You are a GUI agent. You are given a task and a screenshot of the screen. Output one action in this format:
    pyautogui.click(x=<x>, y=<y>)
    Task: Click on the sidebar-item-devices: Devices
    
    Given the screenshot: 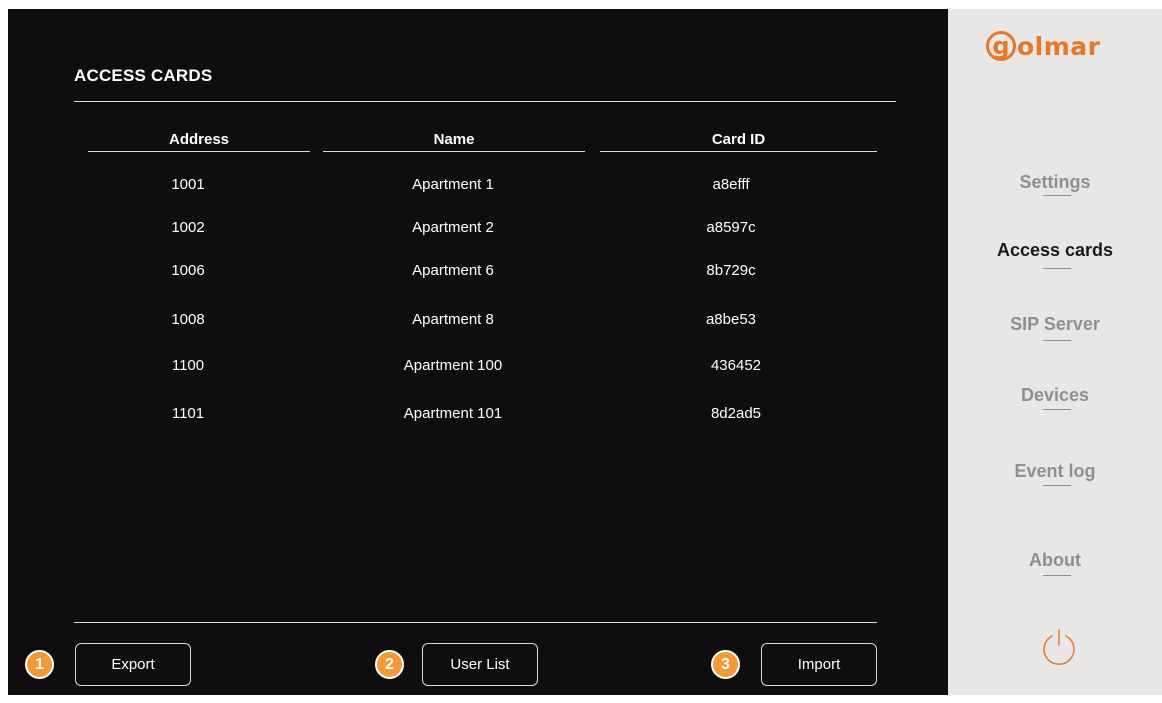 What is the action you would take?
    pyautogui.click(x=1055, y=395)
    